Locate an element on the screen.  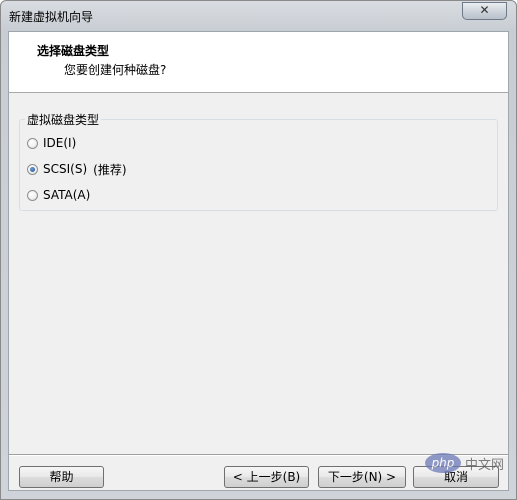
radio-option-label: SATA(A) is located at coordinates (67, 195).